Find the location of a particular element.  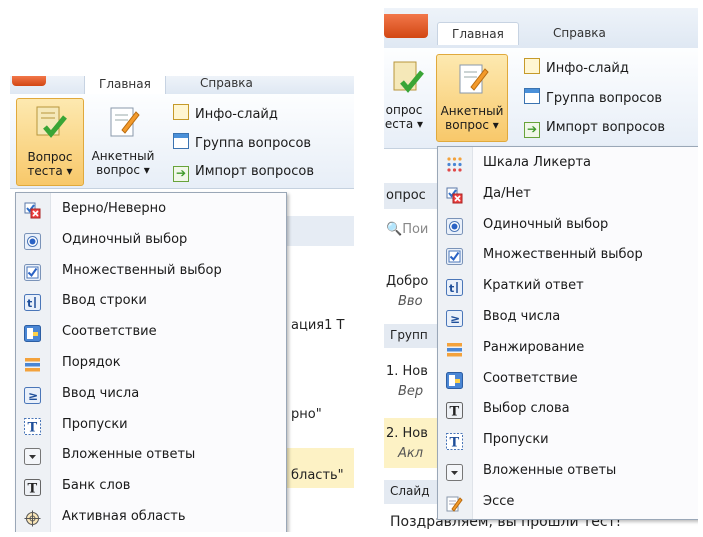

menu-item-label: Выбор слова is located at coordinates (526, 409).